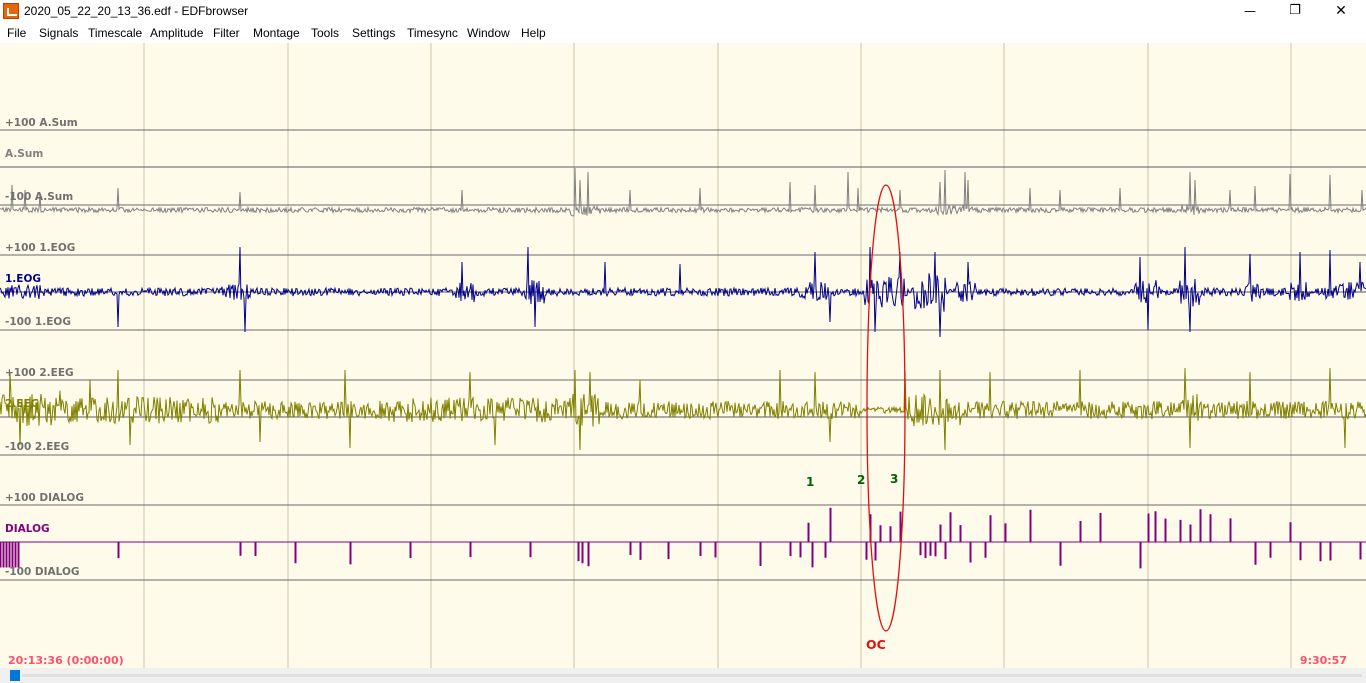 Image resolution: width=1366 pixels, height=683 pixels. Describe the element at coordinates (276, 33) in the screenshot. I see `menu-montage: Montage` at that location.